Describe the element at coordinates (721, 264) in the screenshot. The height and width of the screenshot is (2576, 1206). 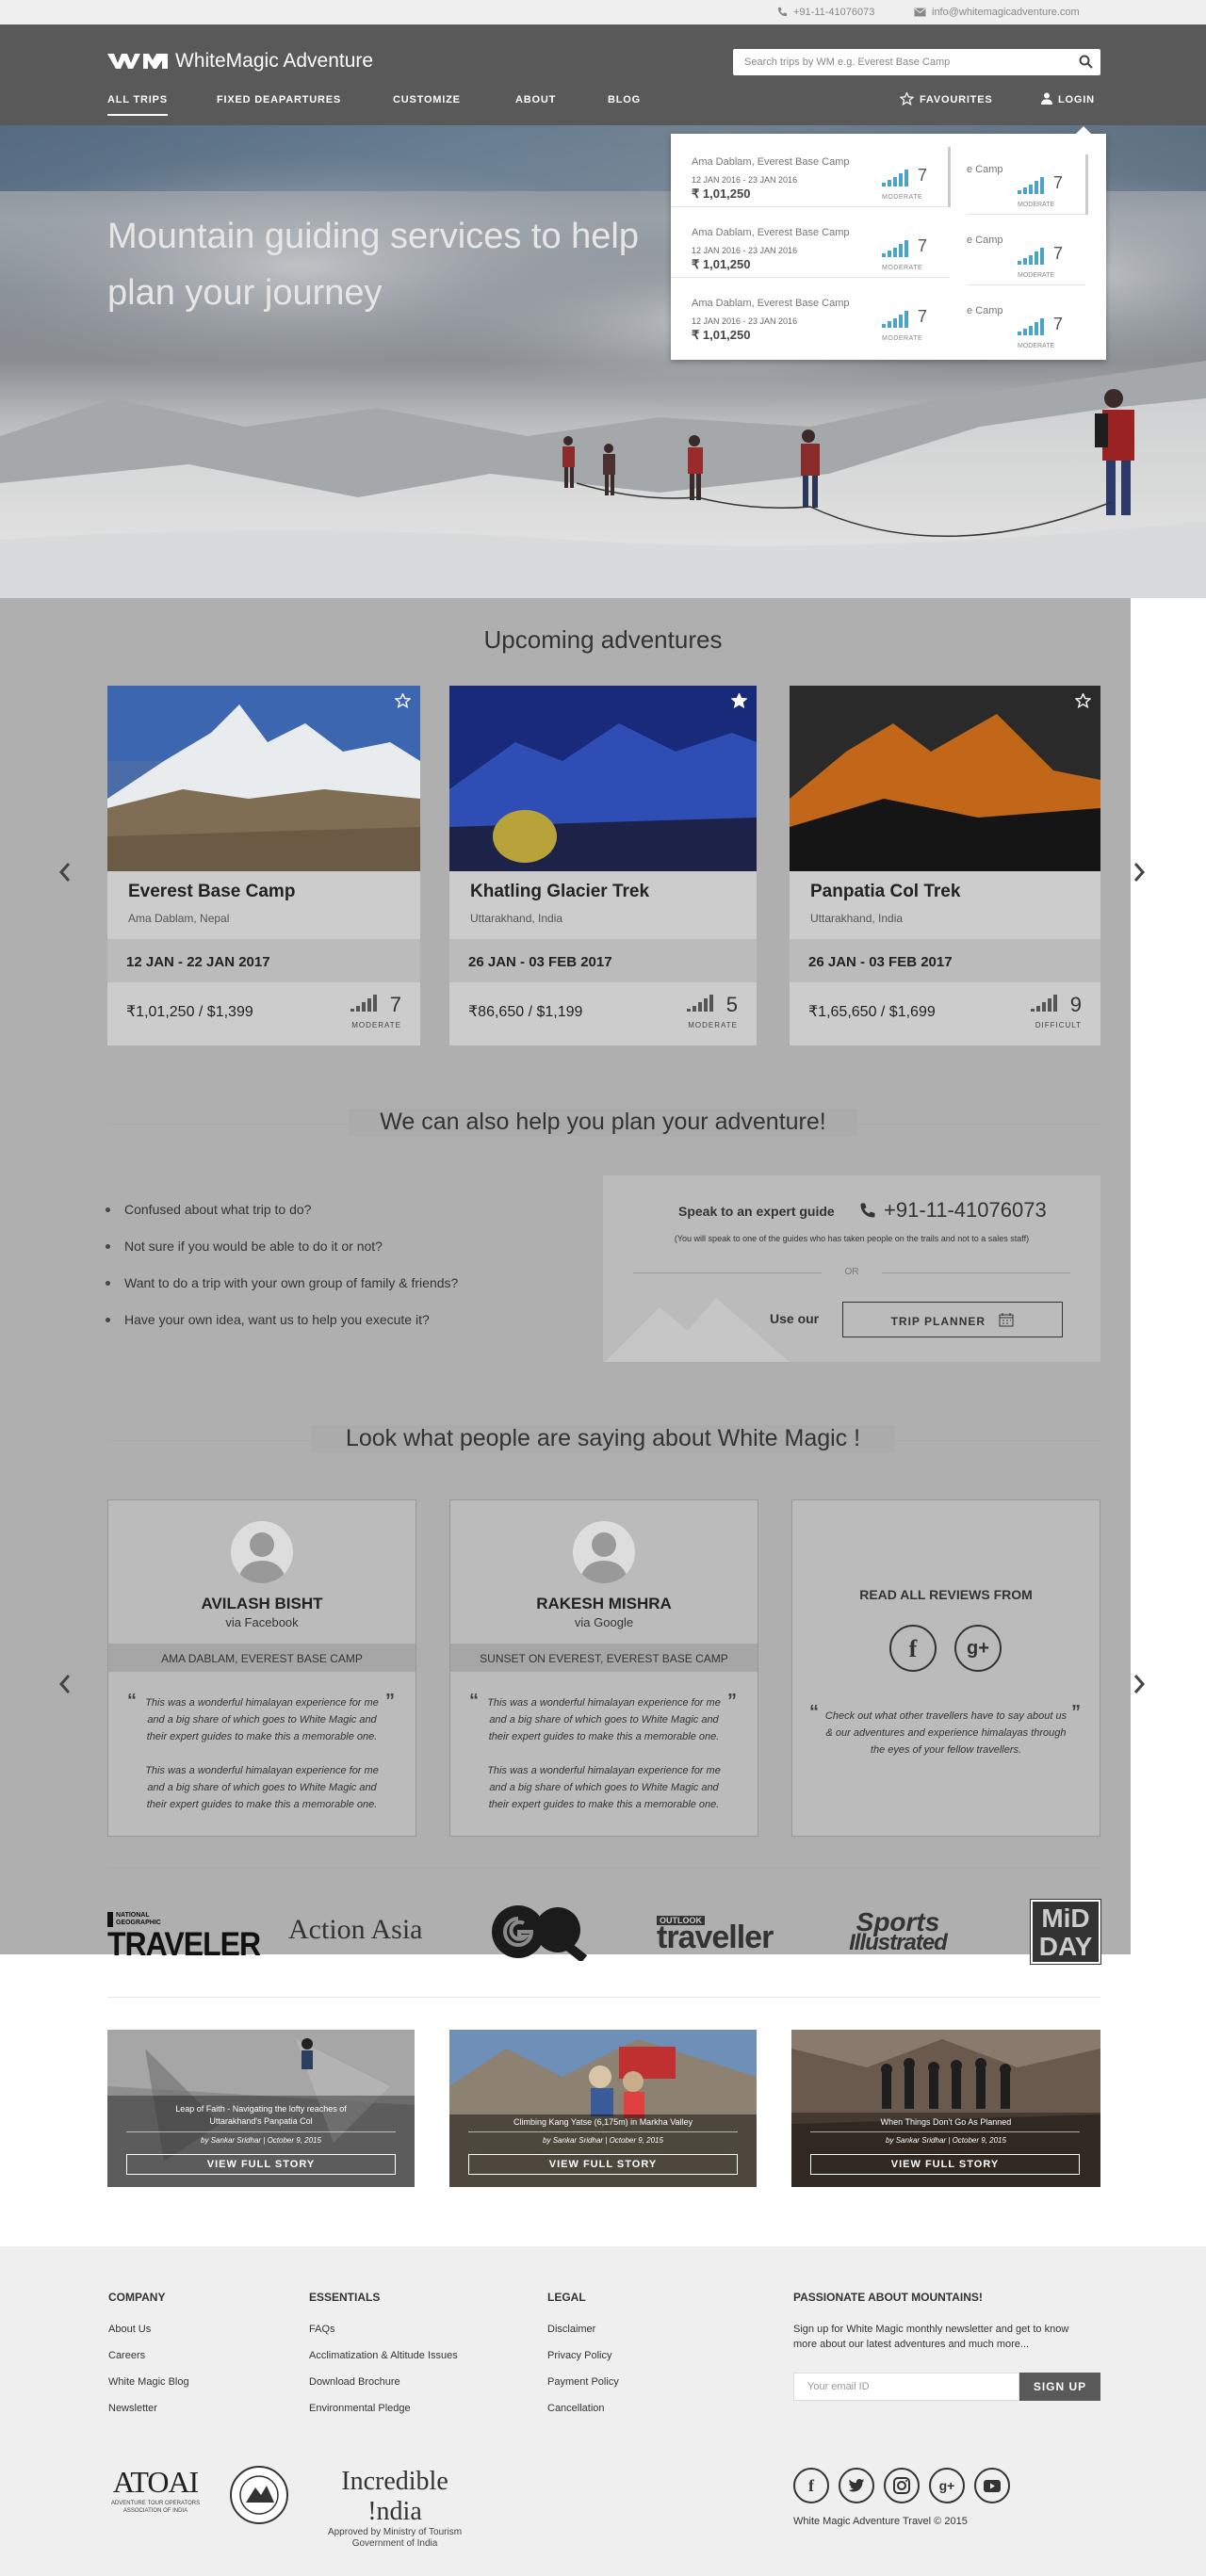
I see `favourite-price: ₹ 1,01,250` at that location.